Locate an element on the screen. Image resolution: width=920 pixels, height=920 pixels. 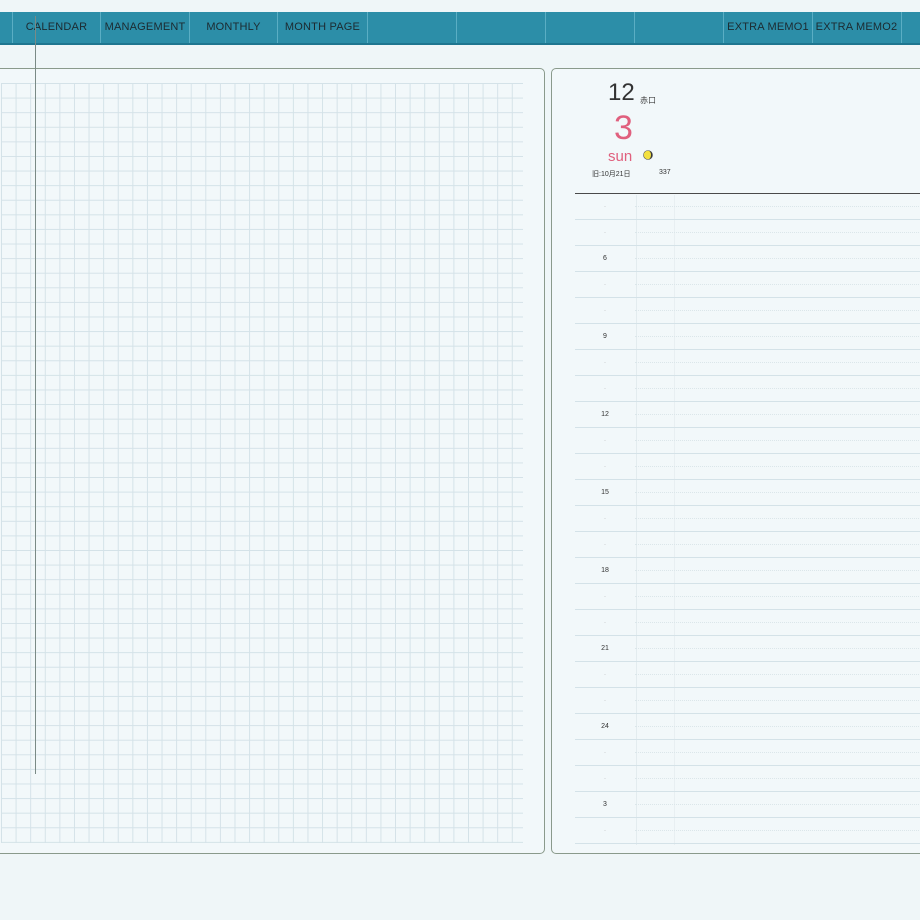
day-of-year: 337 is located at coordinates (665, 172).